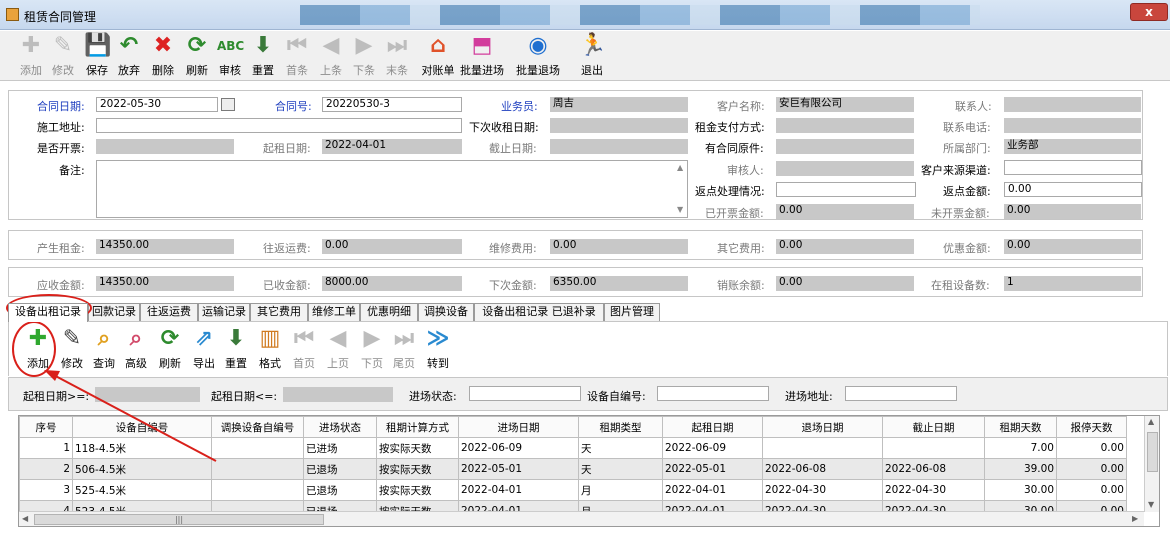  What do you see at coordinates (1151, 464) in the screenshot?
I see `vertical-scrollbar: ▲ ▼` at bounding box center [1151, 464].